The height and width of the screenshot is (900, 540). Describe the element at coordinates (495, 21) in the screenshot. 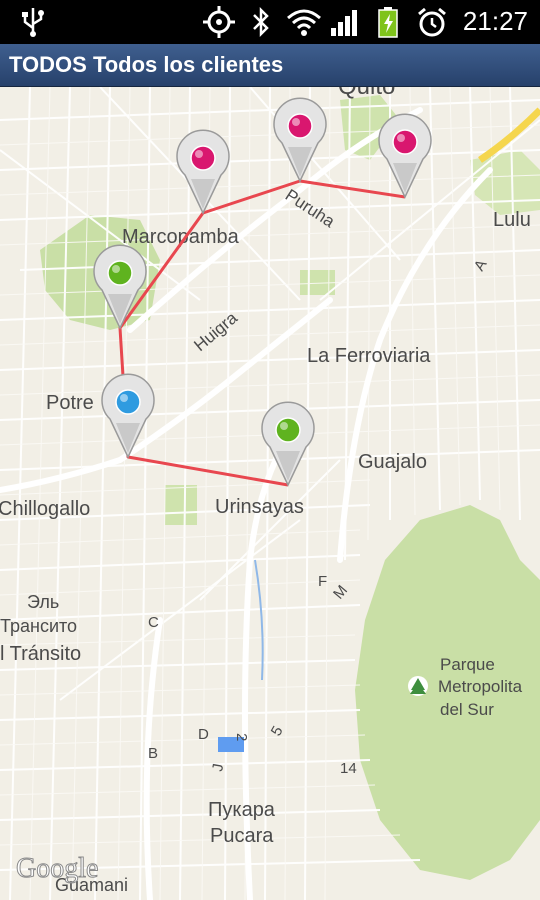

I see `clock: 21:27` at that location.